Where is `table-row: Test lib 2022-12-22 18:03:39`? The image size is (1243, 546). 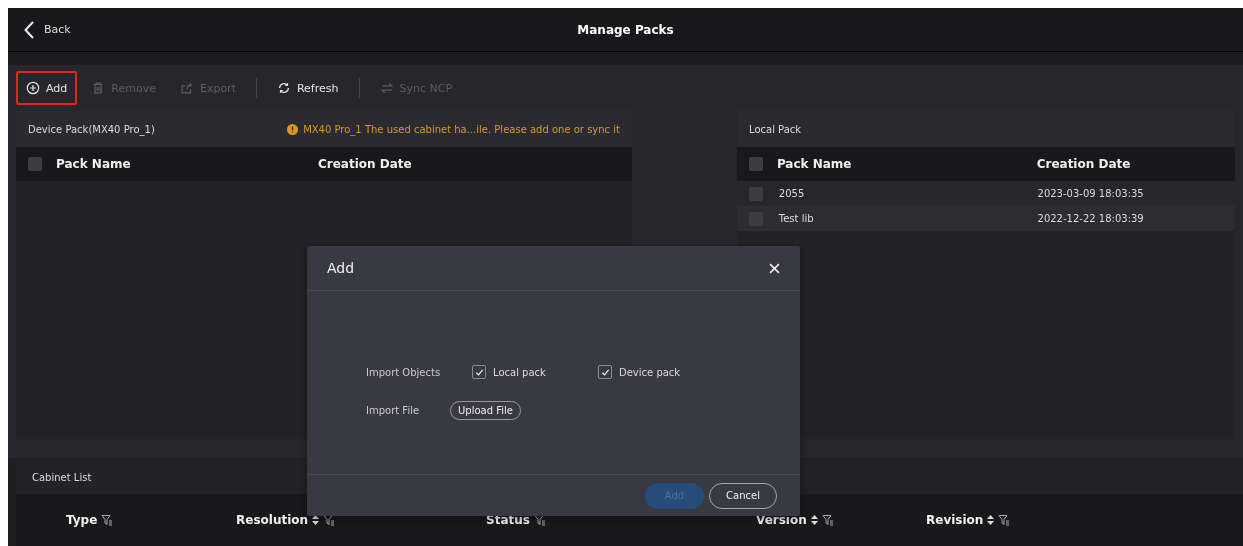
table-row: Test lib 2022-12-22 18:03:39 is located at coordinates (986, 218).